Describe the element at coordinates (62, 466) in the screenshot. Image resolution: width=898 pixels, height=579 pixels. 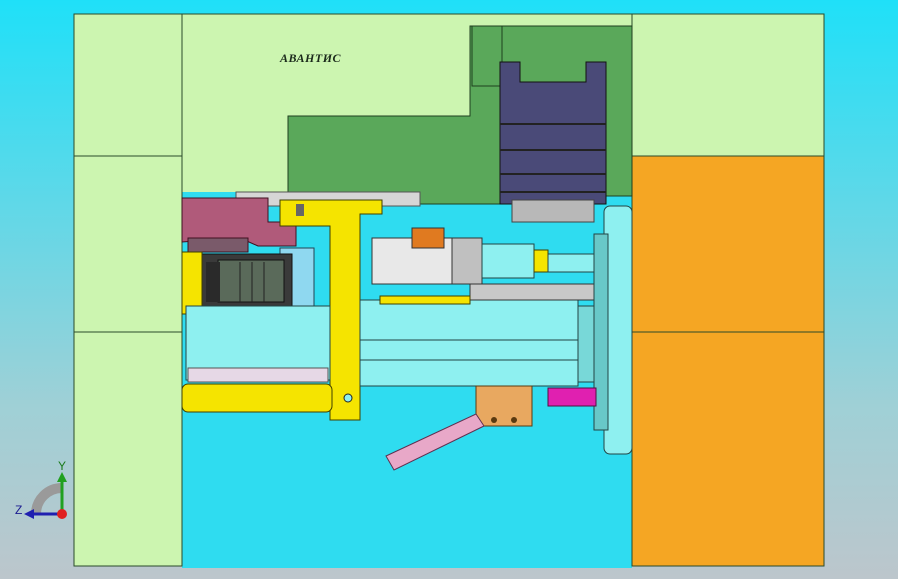
I see `axis-y-label: Y` at that location.